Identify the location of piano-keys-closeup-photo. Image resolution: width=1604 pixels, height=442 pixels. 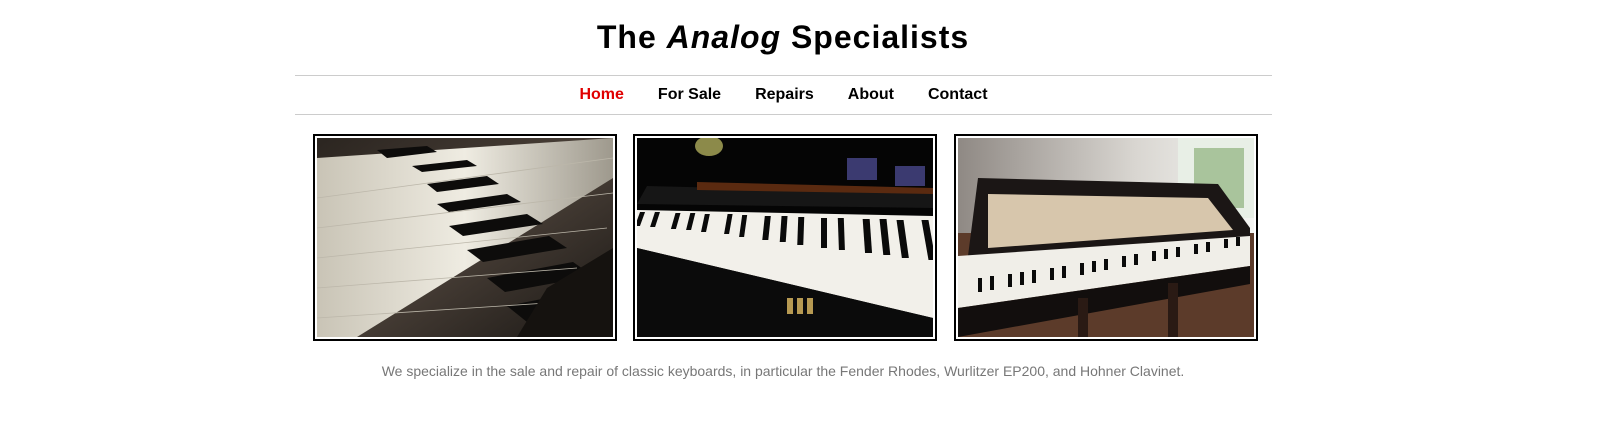
(465, 237).